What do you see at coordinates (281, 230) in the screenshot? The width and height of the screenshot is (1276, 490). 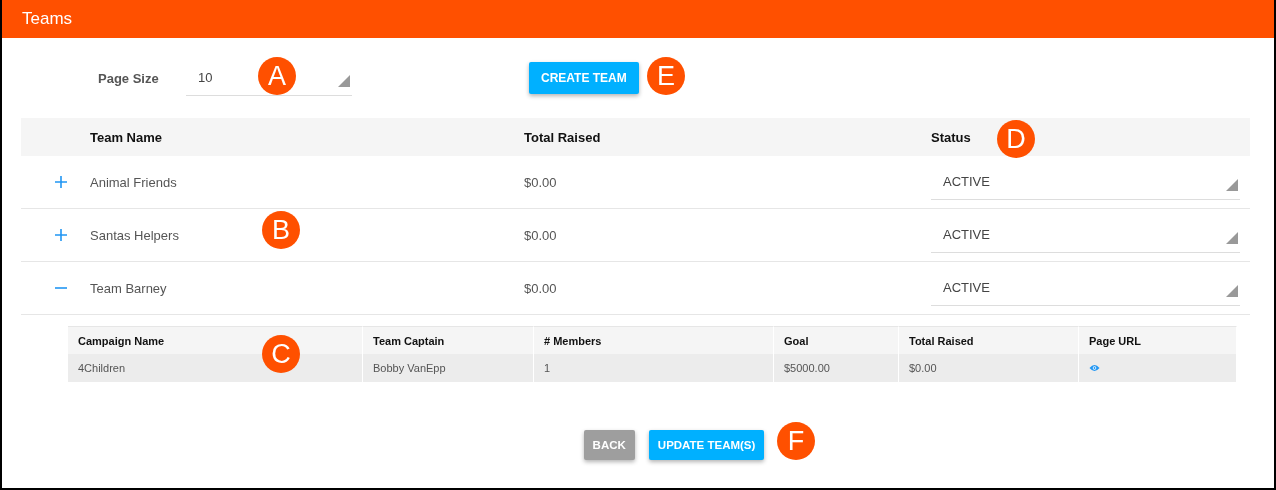 I see `callout-marker: B` at bounding box center [281, 230].